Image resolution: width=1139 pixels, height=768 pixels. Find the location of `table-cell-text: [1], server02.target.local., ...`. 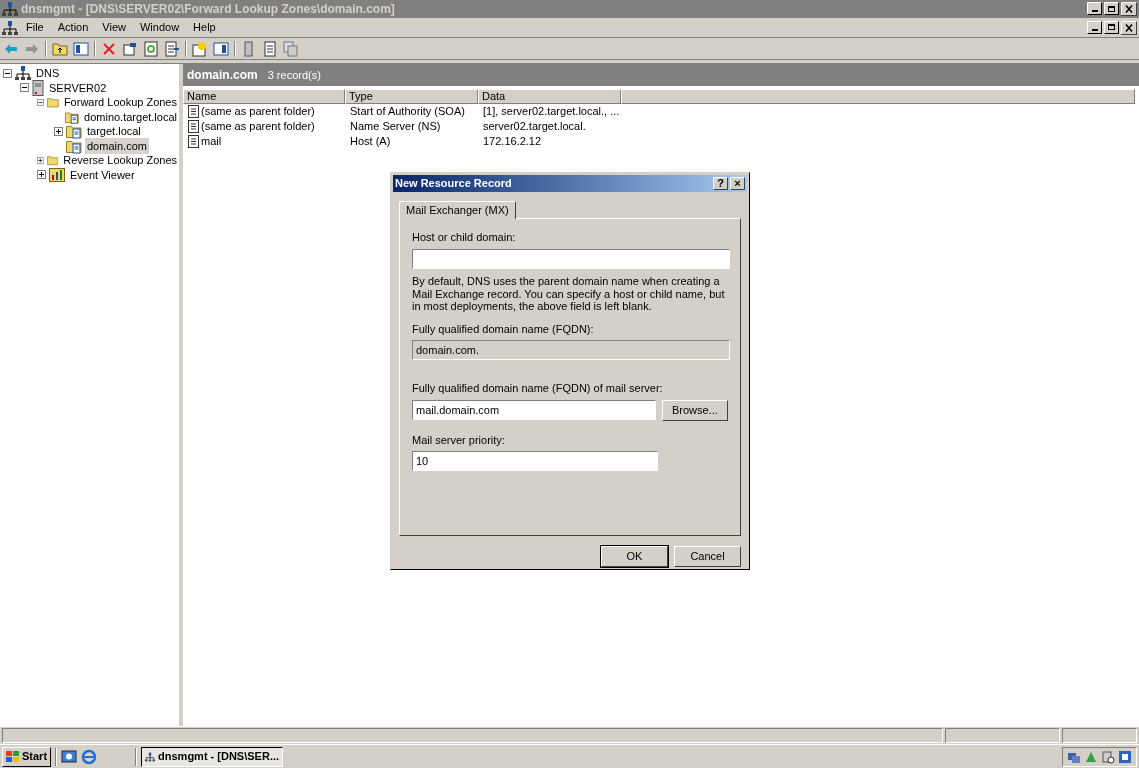

table-cell-text: [1], server02.target.local., ... is located at coordinates (551, 112).